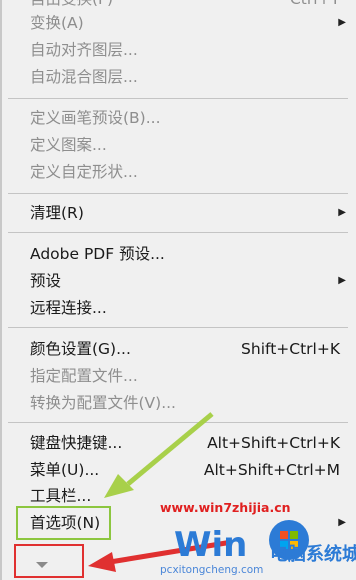  I want to click on windows-logo-pane-green, so click(294, 535).